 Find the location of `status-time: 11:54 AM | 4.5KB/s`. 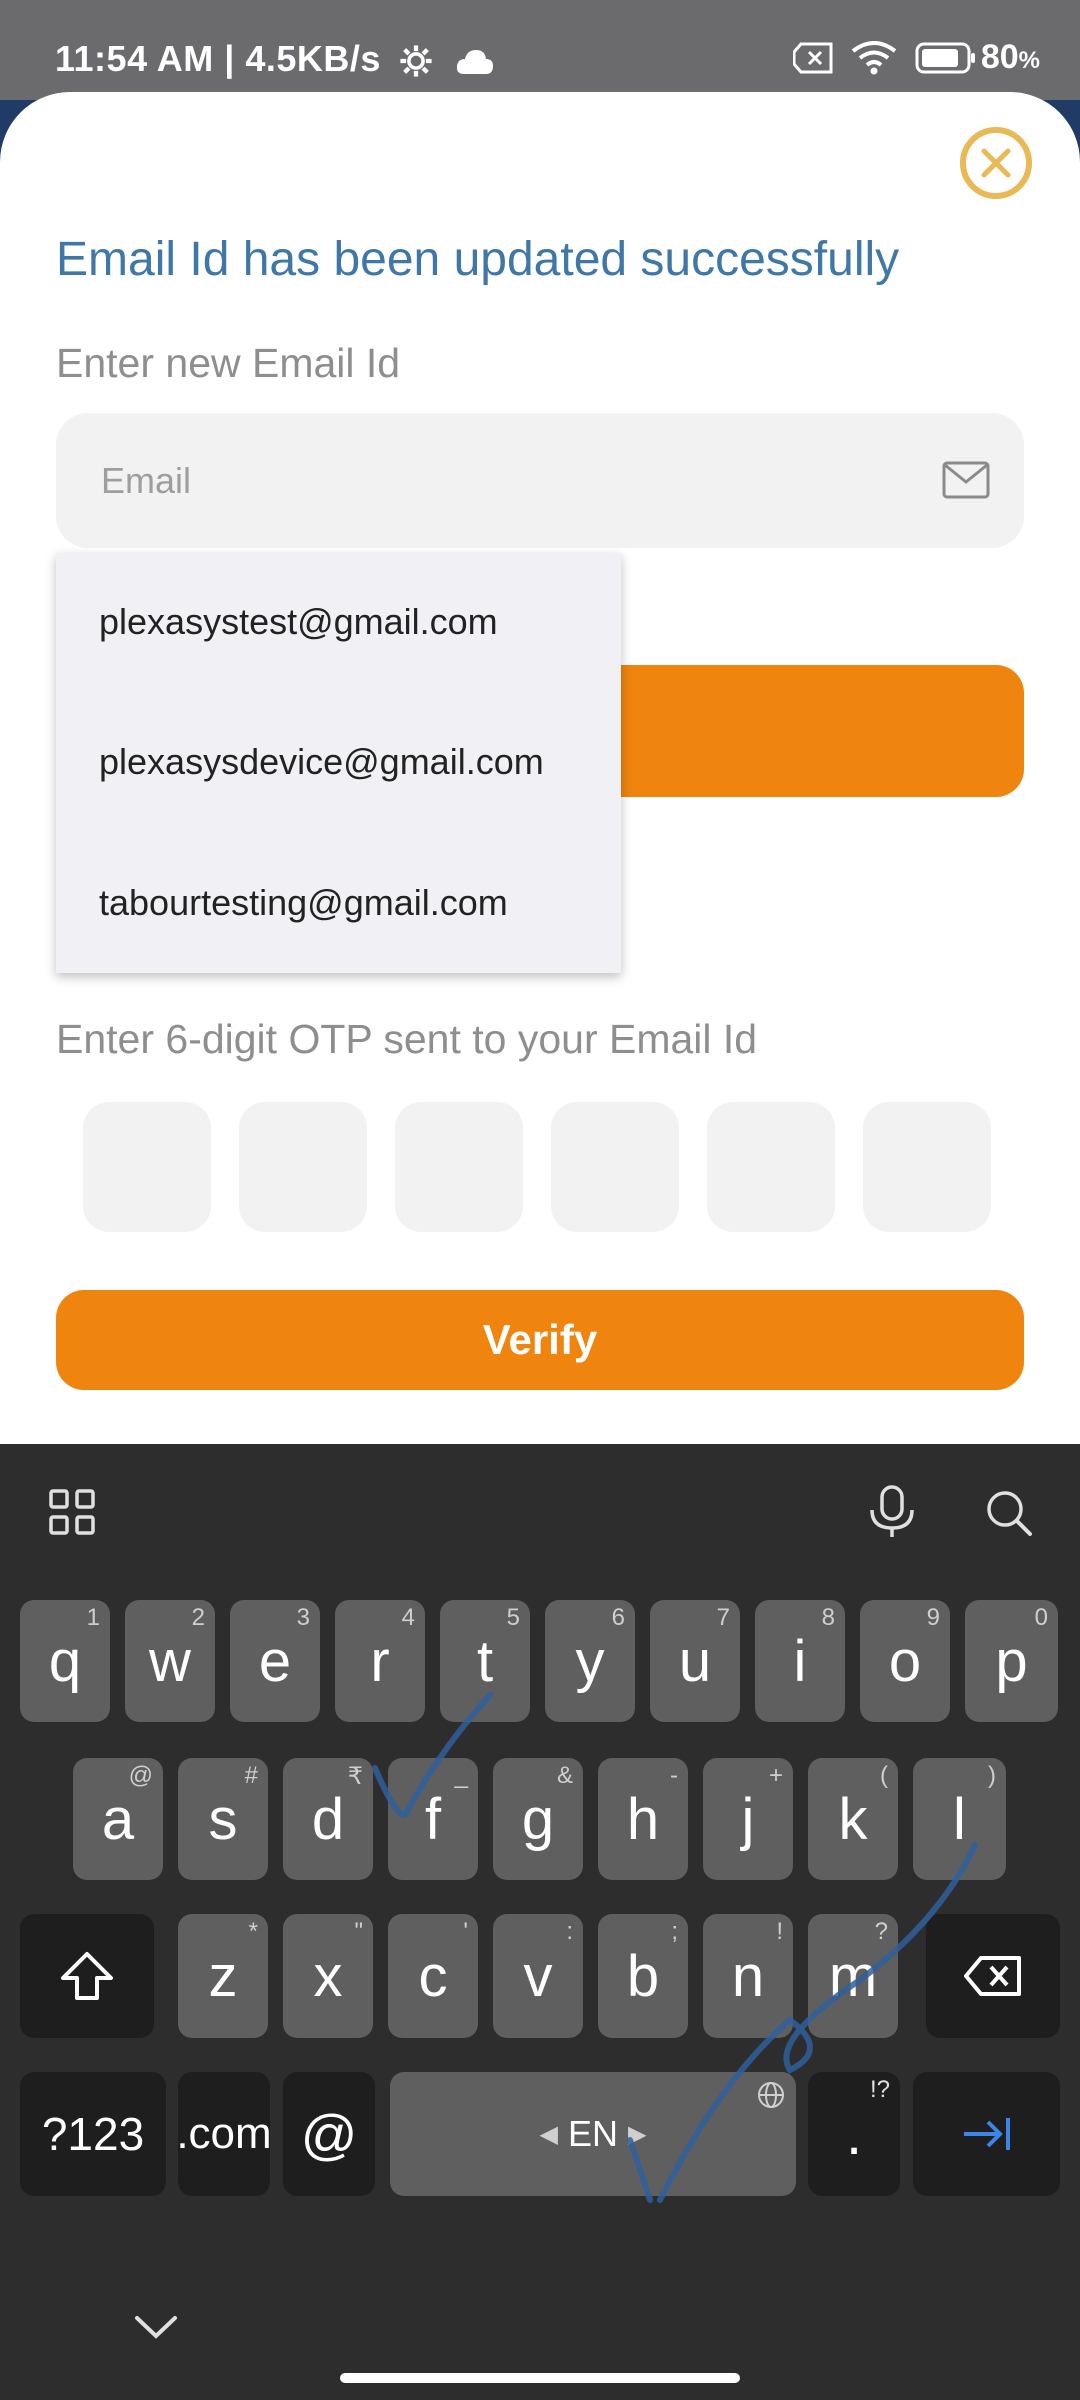

status-time: 11:54 AM | 4.5KB/s is located at coordinates (274, 59).